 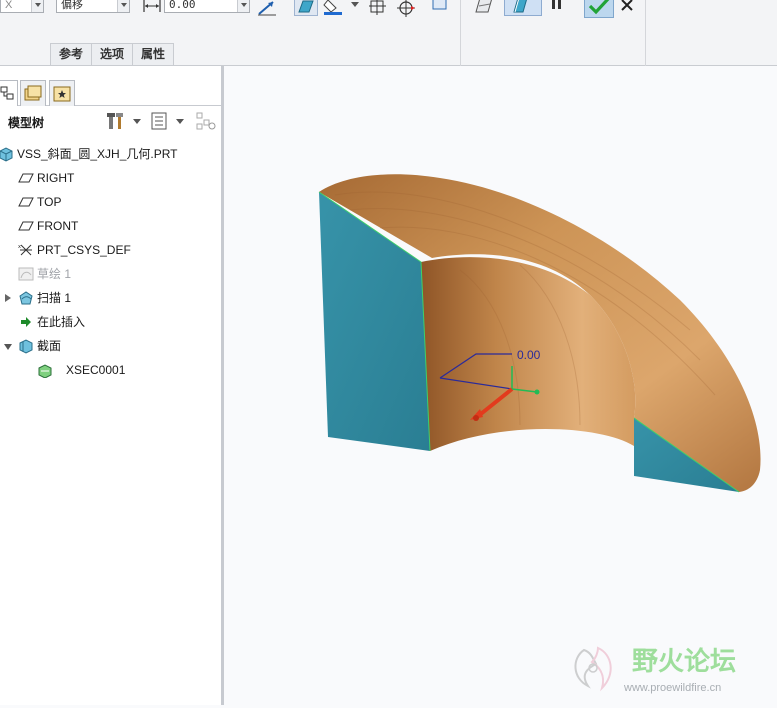 I want to click on tree-node-label: XSEC0001, so click(x=96, y=370).